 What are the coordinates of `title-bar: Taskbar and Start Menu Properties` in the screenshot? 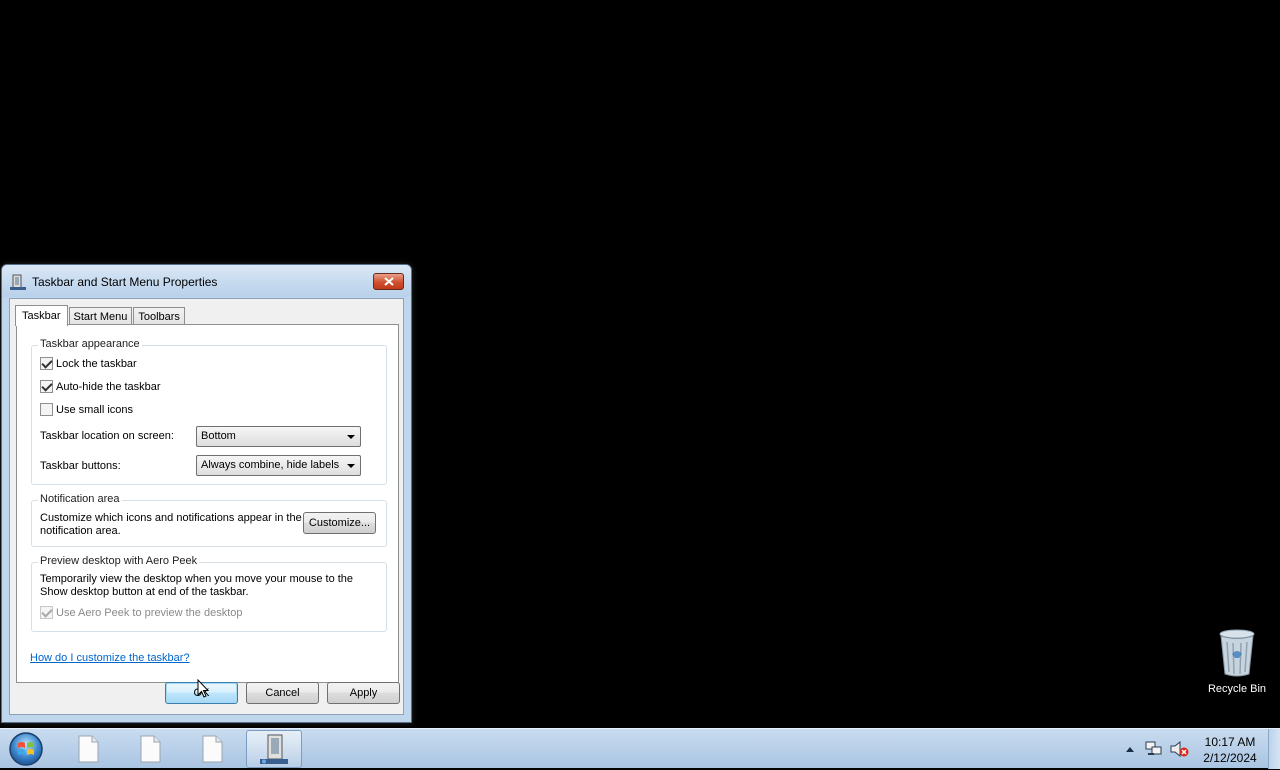 It's located at (206, 281).